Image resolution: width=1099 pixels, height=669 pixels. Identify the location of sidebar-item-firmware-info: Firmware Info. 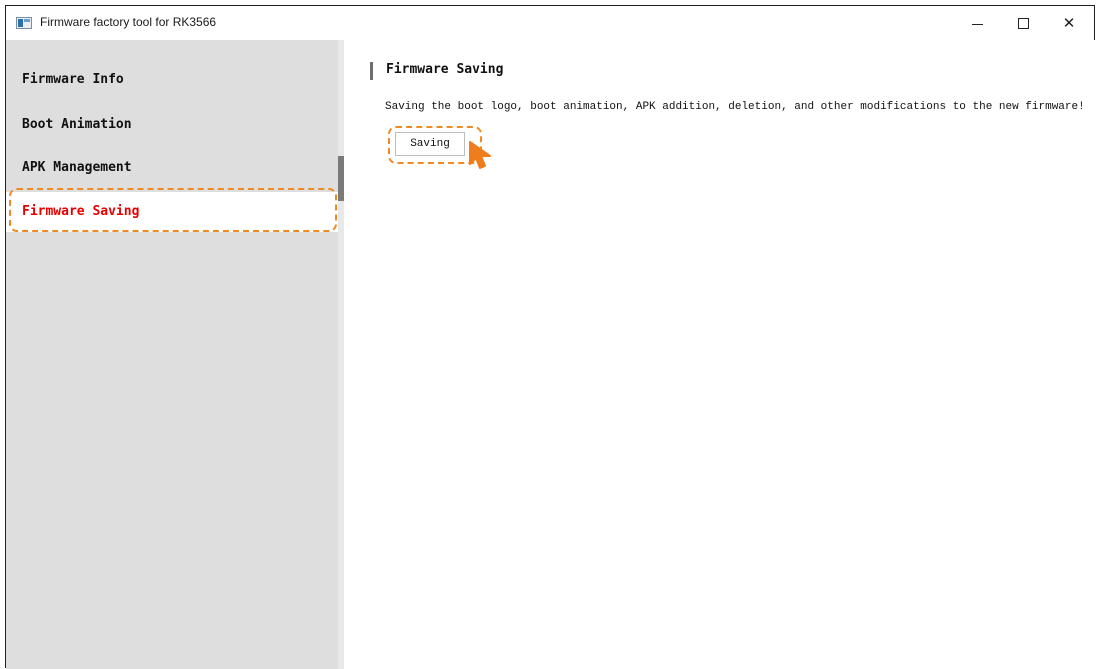
(172, 80).